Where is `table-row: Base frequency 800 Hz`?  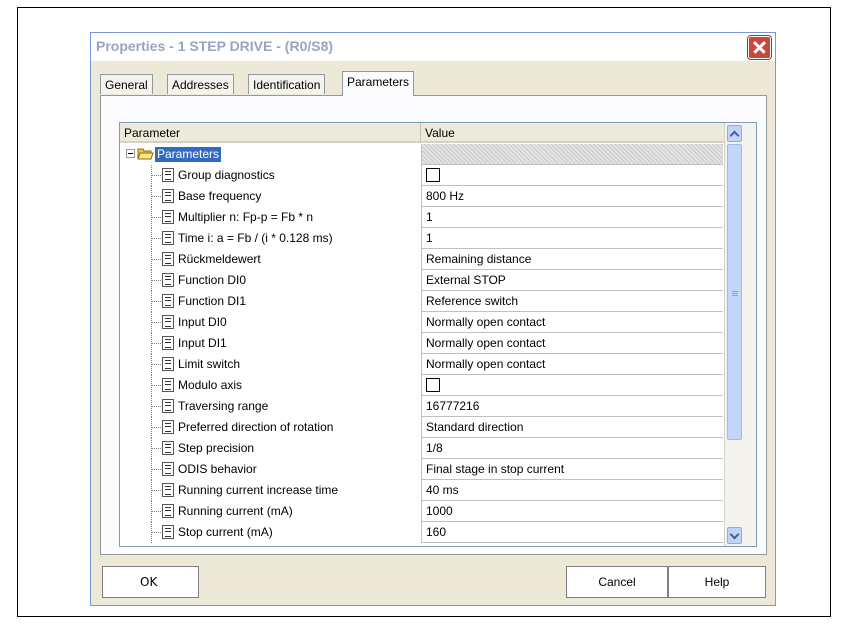
table-row: Base frequency 800 Hz is located at coordinates (421, 196).